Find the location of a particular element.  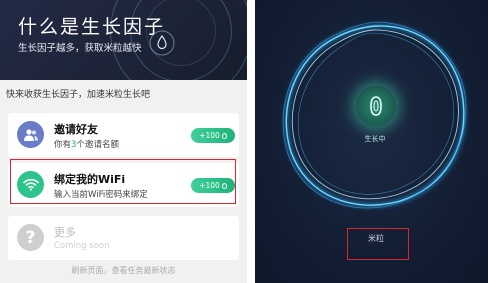

section-tip: 快来收获生长因子，加速米粒生长吧 is located at coordinates (78, 95).